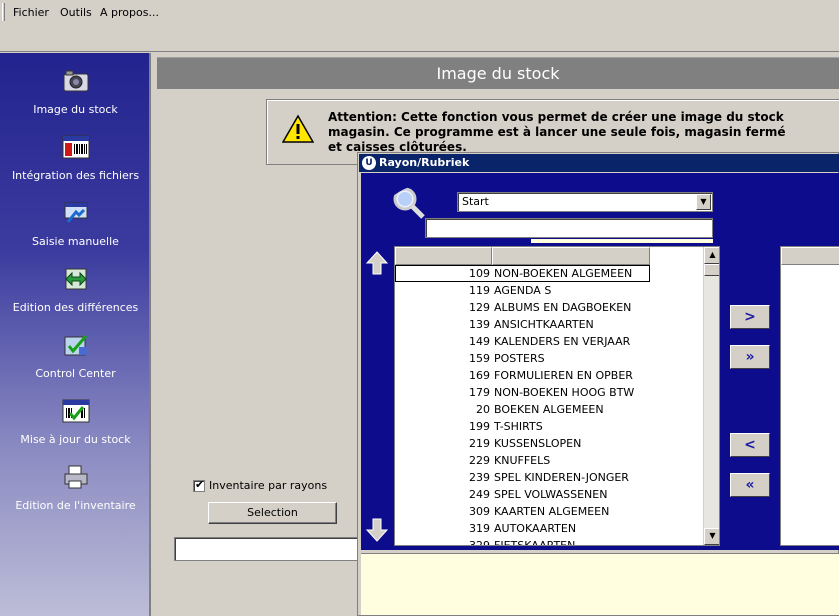 This screenshot has width=839, height=616. Describe the element at coordinates (810, 256) in the screenshot. I see `selected-list-header` at that location.